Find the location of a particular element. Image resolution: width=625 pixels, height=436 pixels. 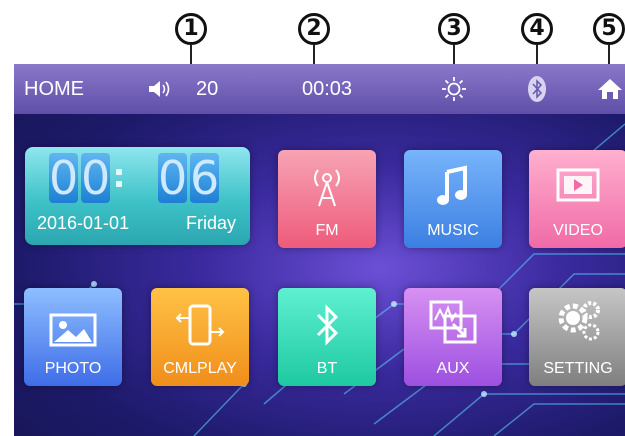

clock-hour-tens: 0 is located at coordinates (64, 178).